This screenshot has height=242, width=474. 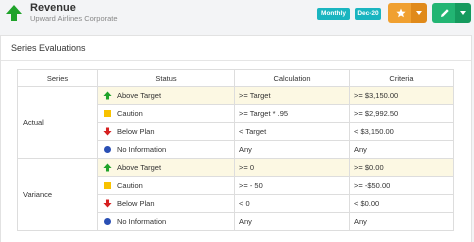 What do you see at coordinates (445, 13) in the screenshot?
I see `pencil-icon` at bounding box center [445, 13].